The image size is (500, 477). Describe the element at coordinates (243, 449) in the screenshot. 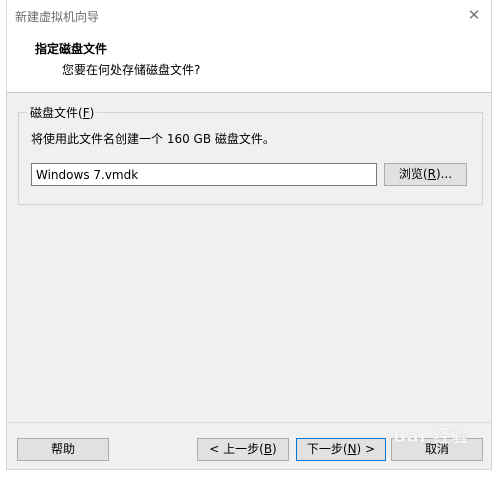

I see `back-button: < 上一步(B)` at that location.